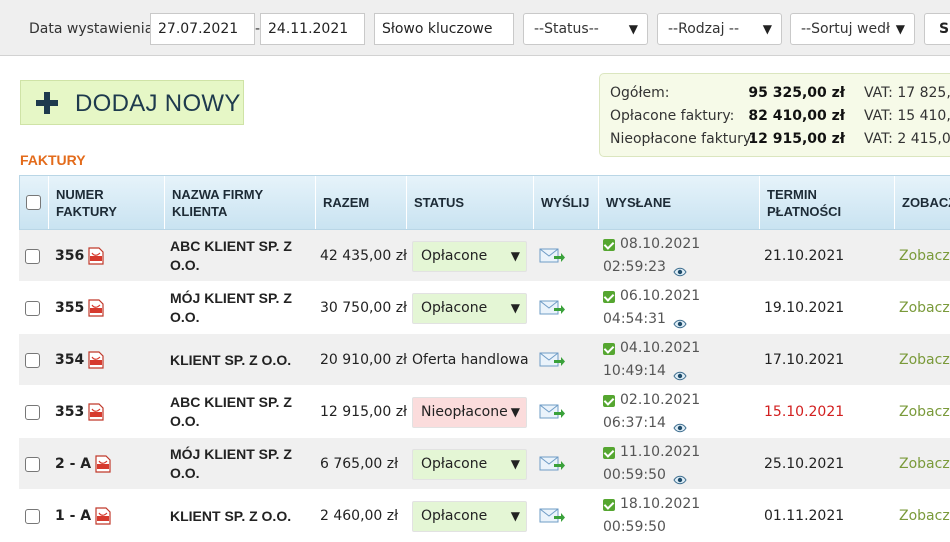 The width and height of the screenshot is (950, 542). I want to click on due-cell: 21.10.2021, so click(829, 256).